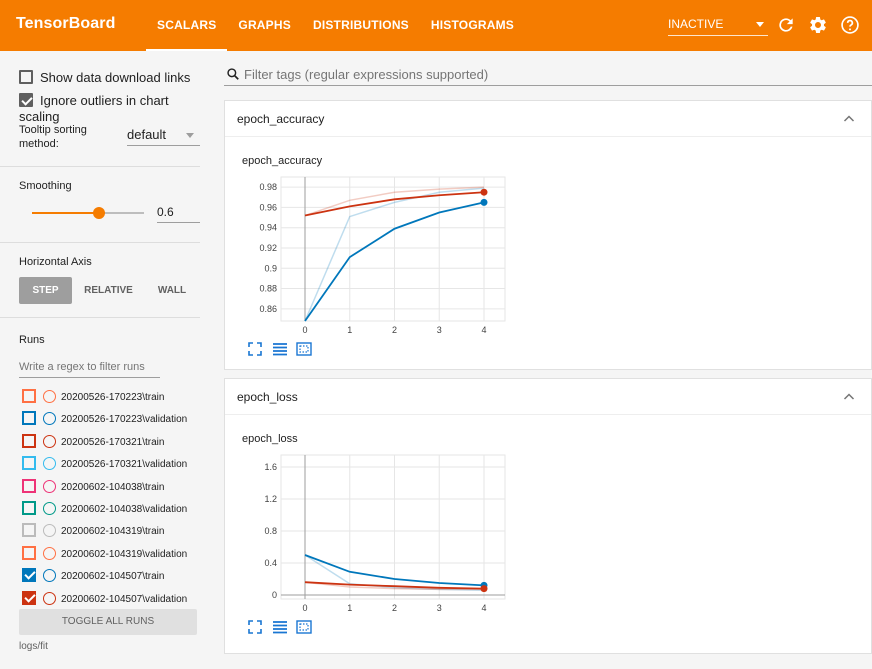  I want to click on runs-filter-input: Write a regex to filter runs, so click(89, 368).